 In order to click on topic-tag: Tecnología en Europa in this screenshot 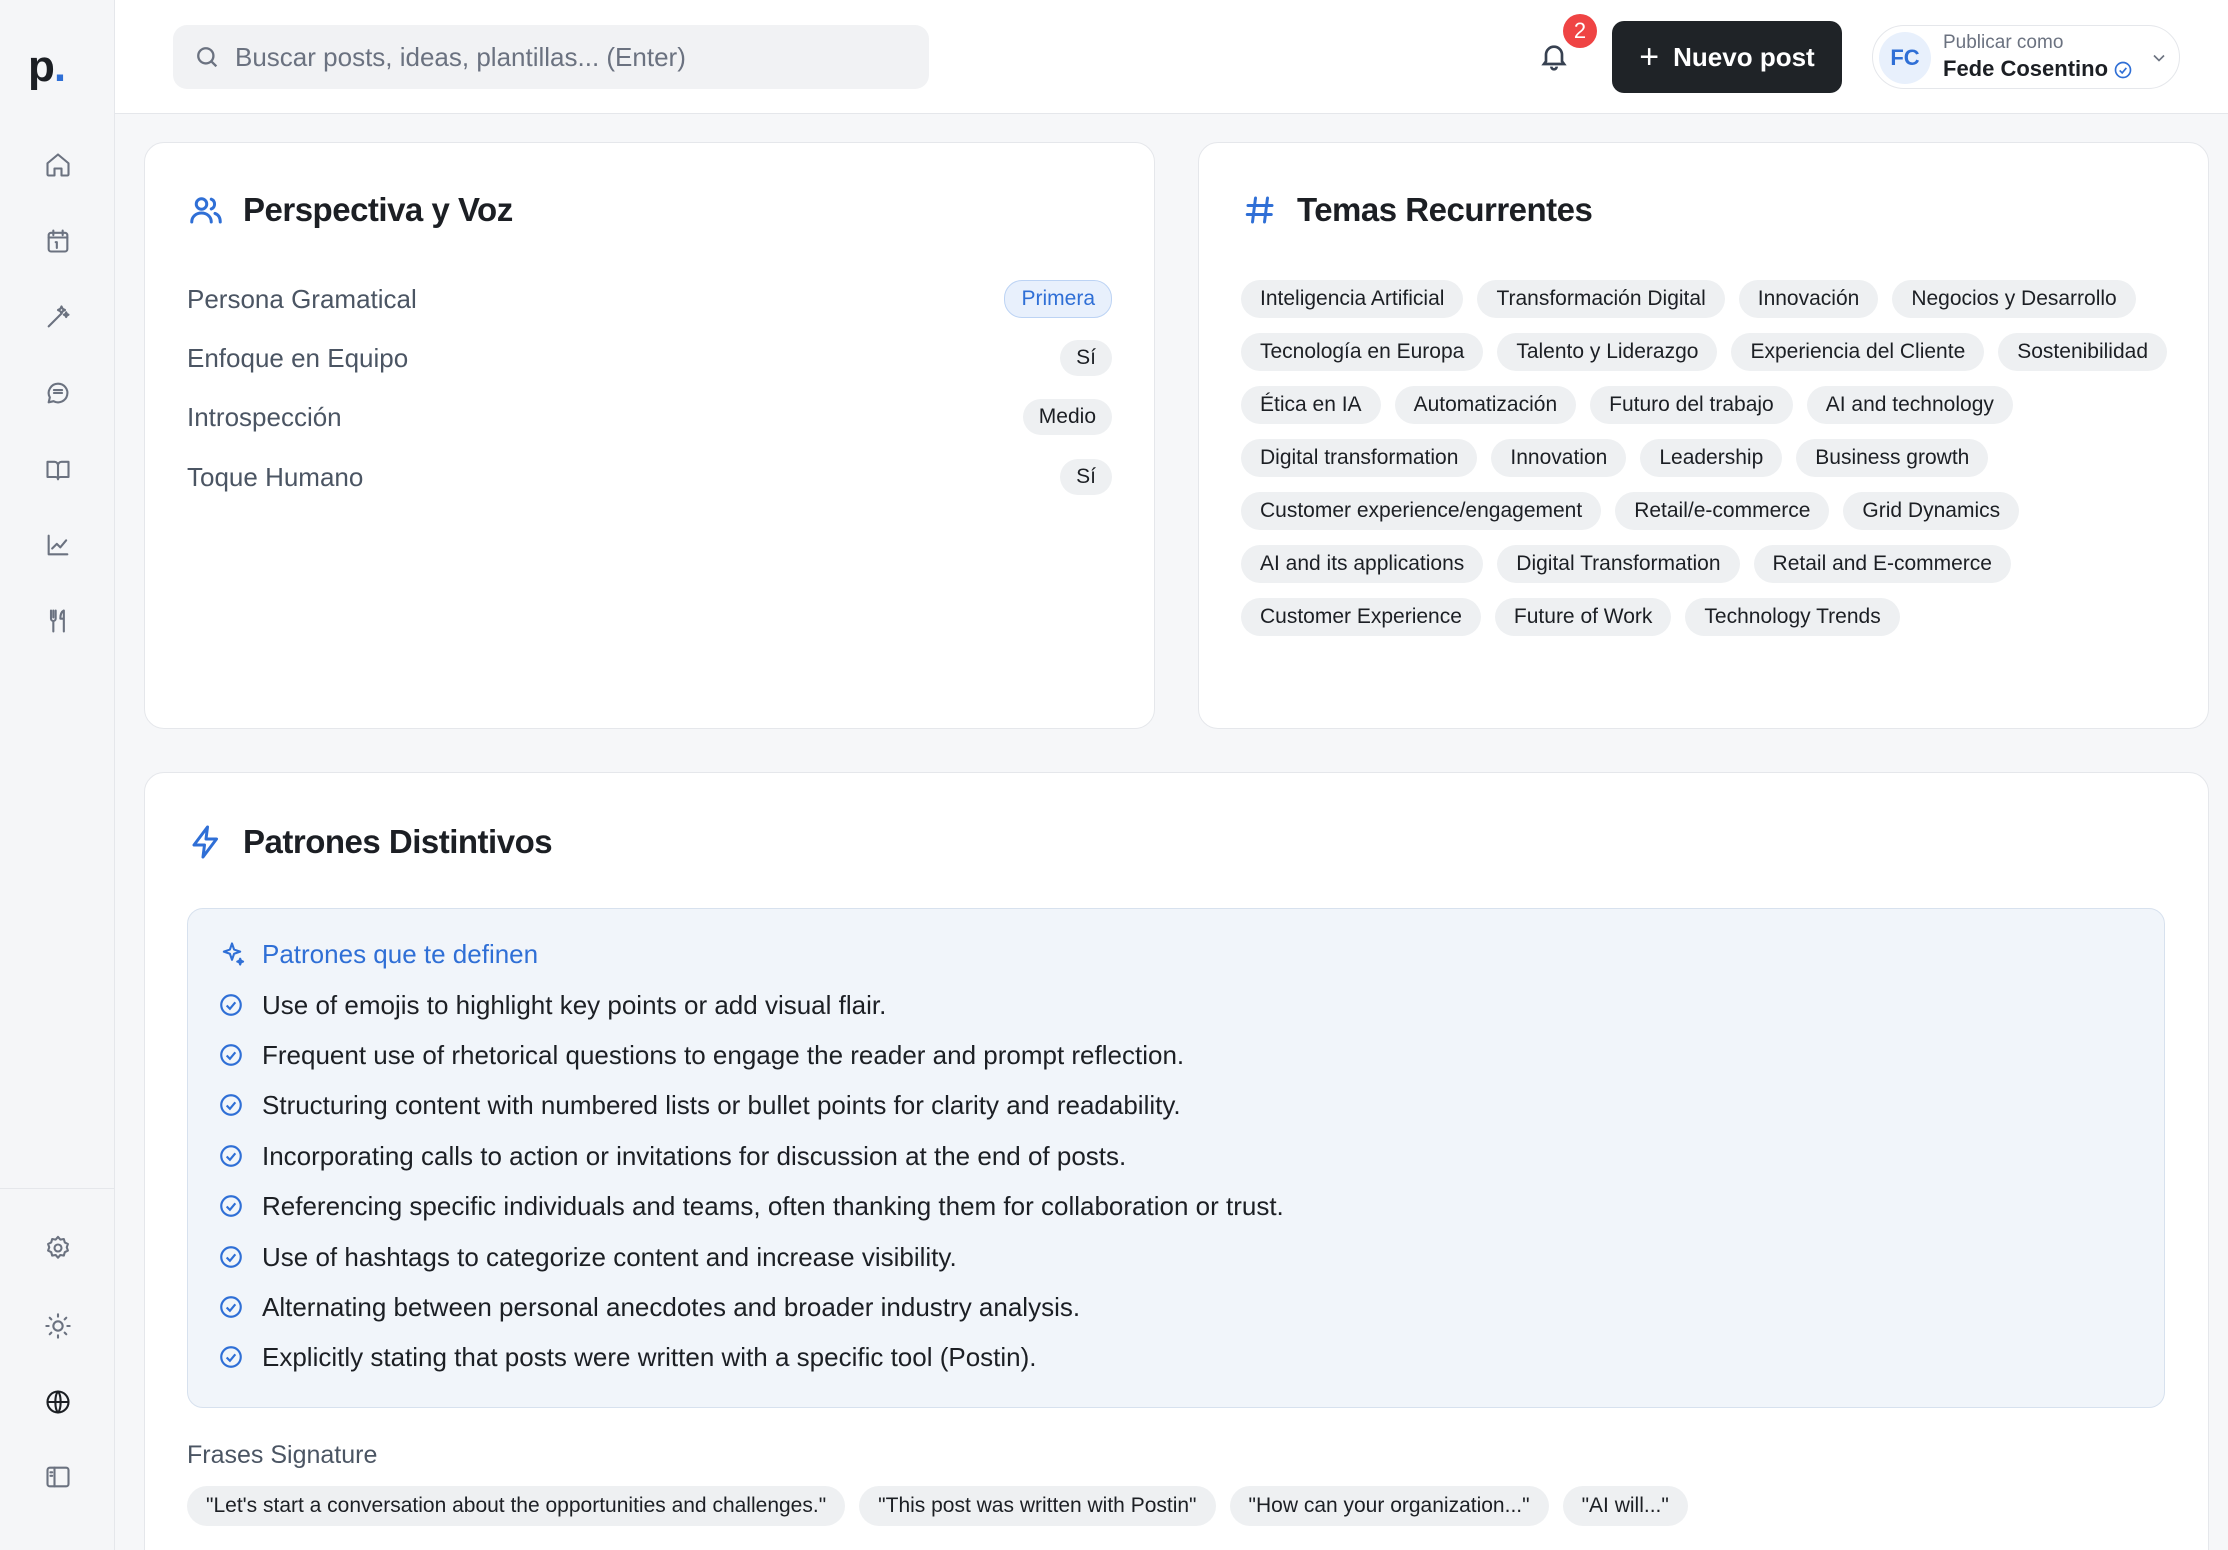, I will do `click(1362, 352)`.